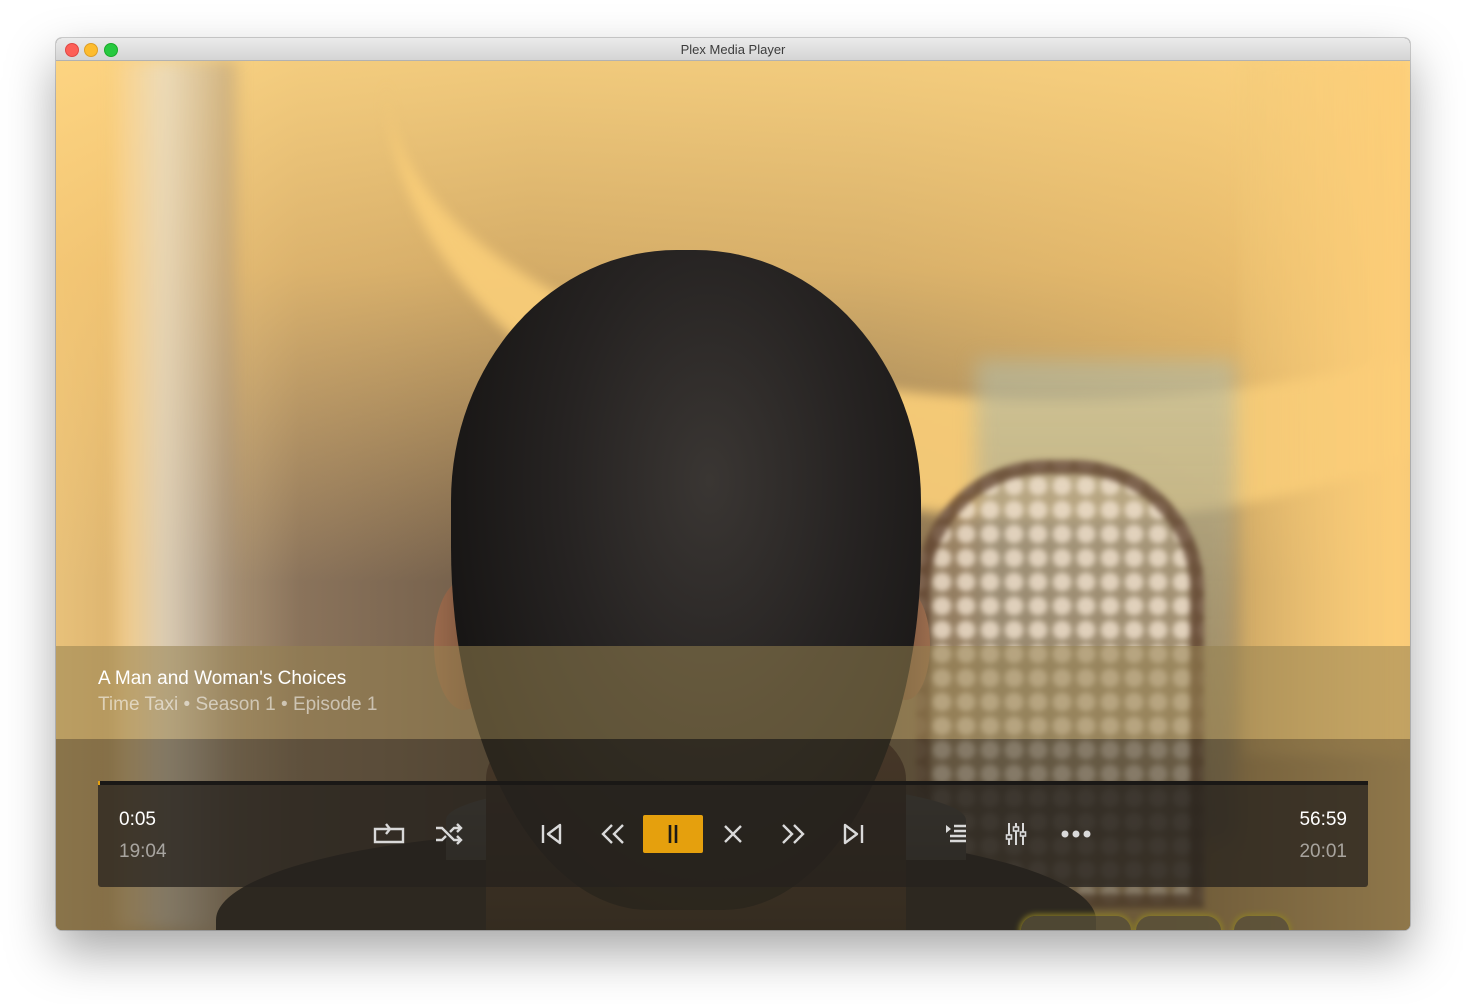 This screenshot has width=1466, height=1004. I want to click on rewind-icon, so click(612, 834).